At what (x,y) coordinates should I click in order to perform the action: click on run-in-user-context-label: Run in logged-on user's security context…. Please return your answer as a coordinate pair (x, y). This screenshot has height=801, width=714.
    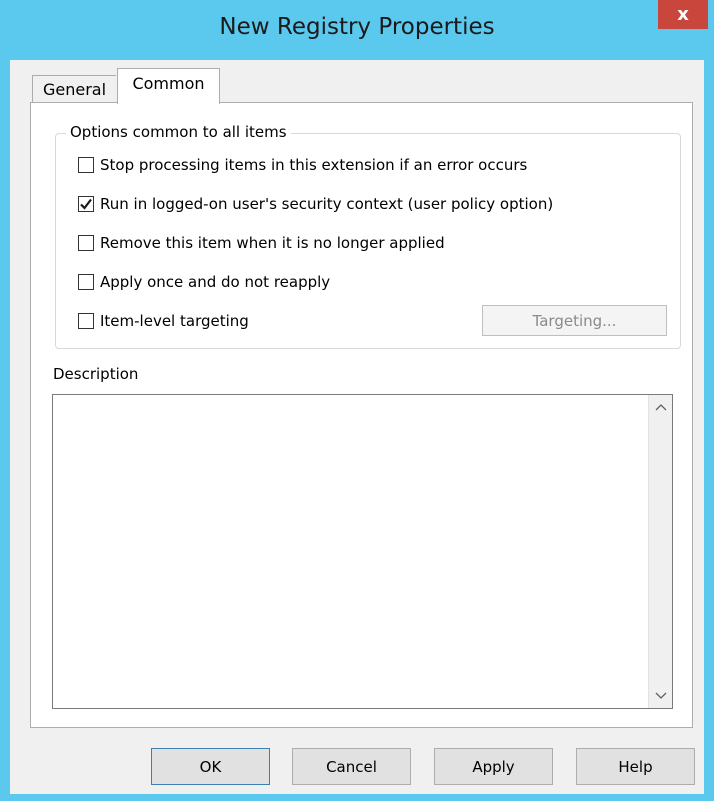
    Looking at the image, I should click on (327, 204).